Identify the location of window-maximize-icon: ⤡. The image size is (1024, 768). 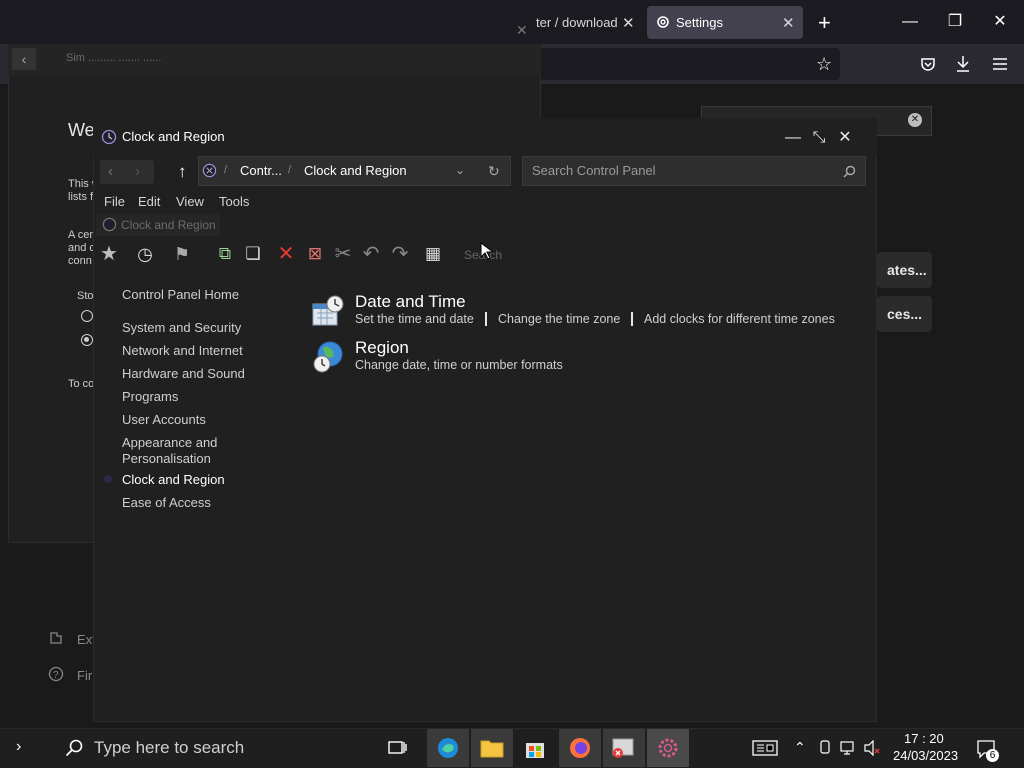
(819, 138).